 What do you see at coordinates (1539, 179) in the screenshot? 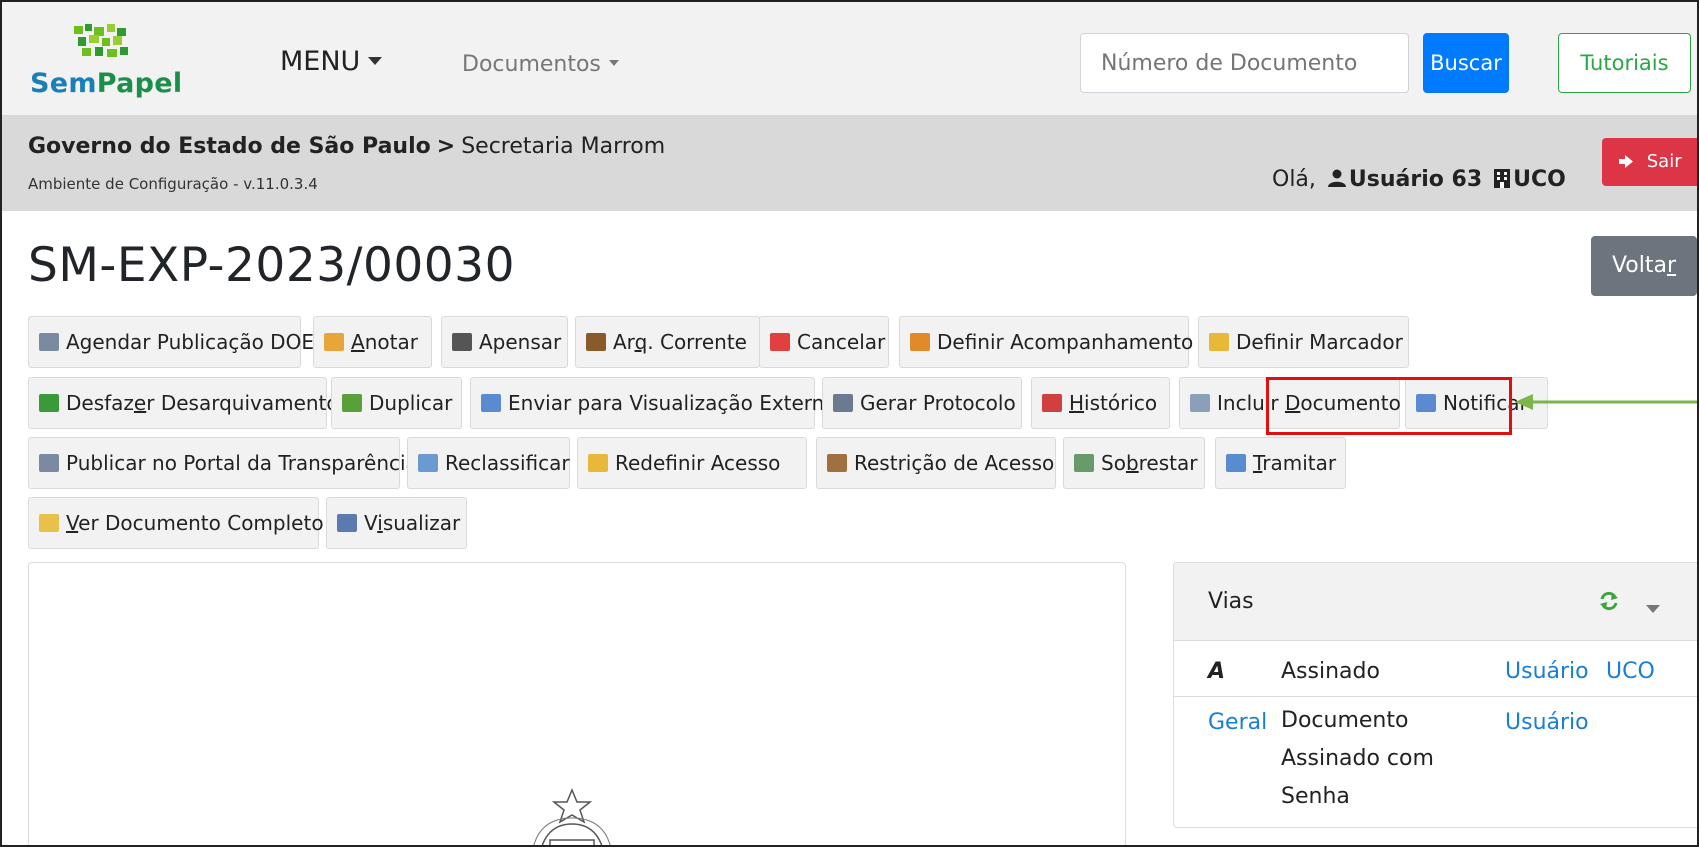
I see `unit-code: UCO` at bounding box center [1539, 179].